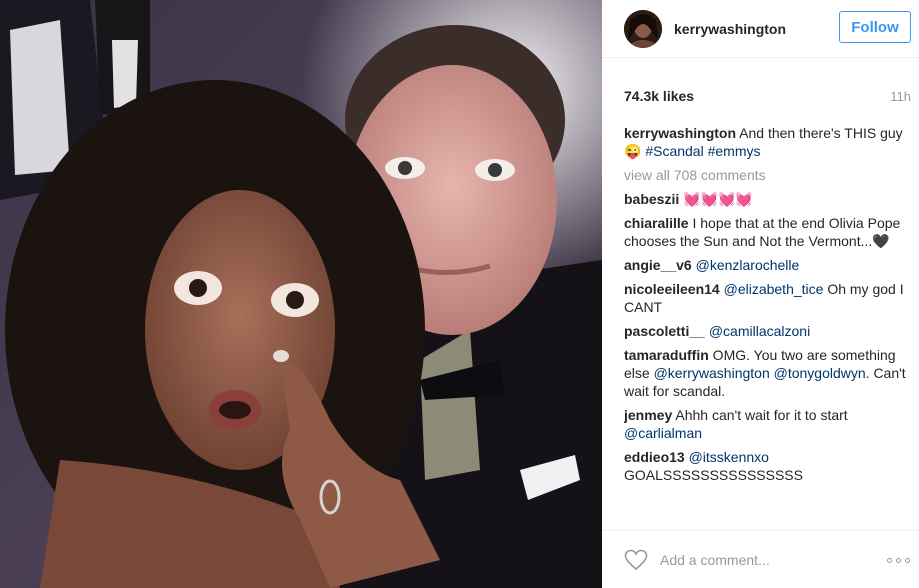 The width and height of the screenshot is (919, 588). What do you see at coordinates (656, 223) in the screenshot?
I see `comment-username: chiaralille` at bounding box center [656, 223].